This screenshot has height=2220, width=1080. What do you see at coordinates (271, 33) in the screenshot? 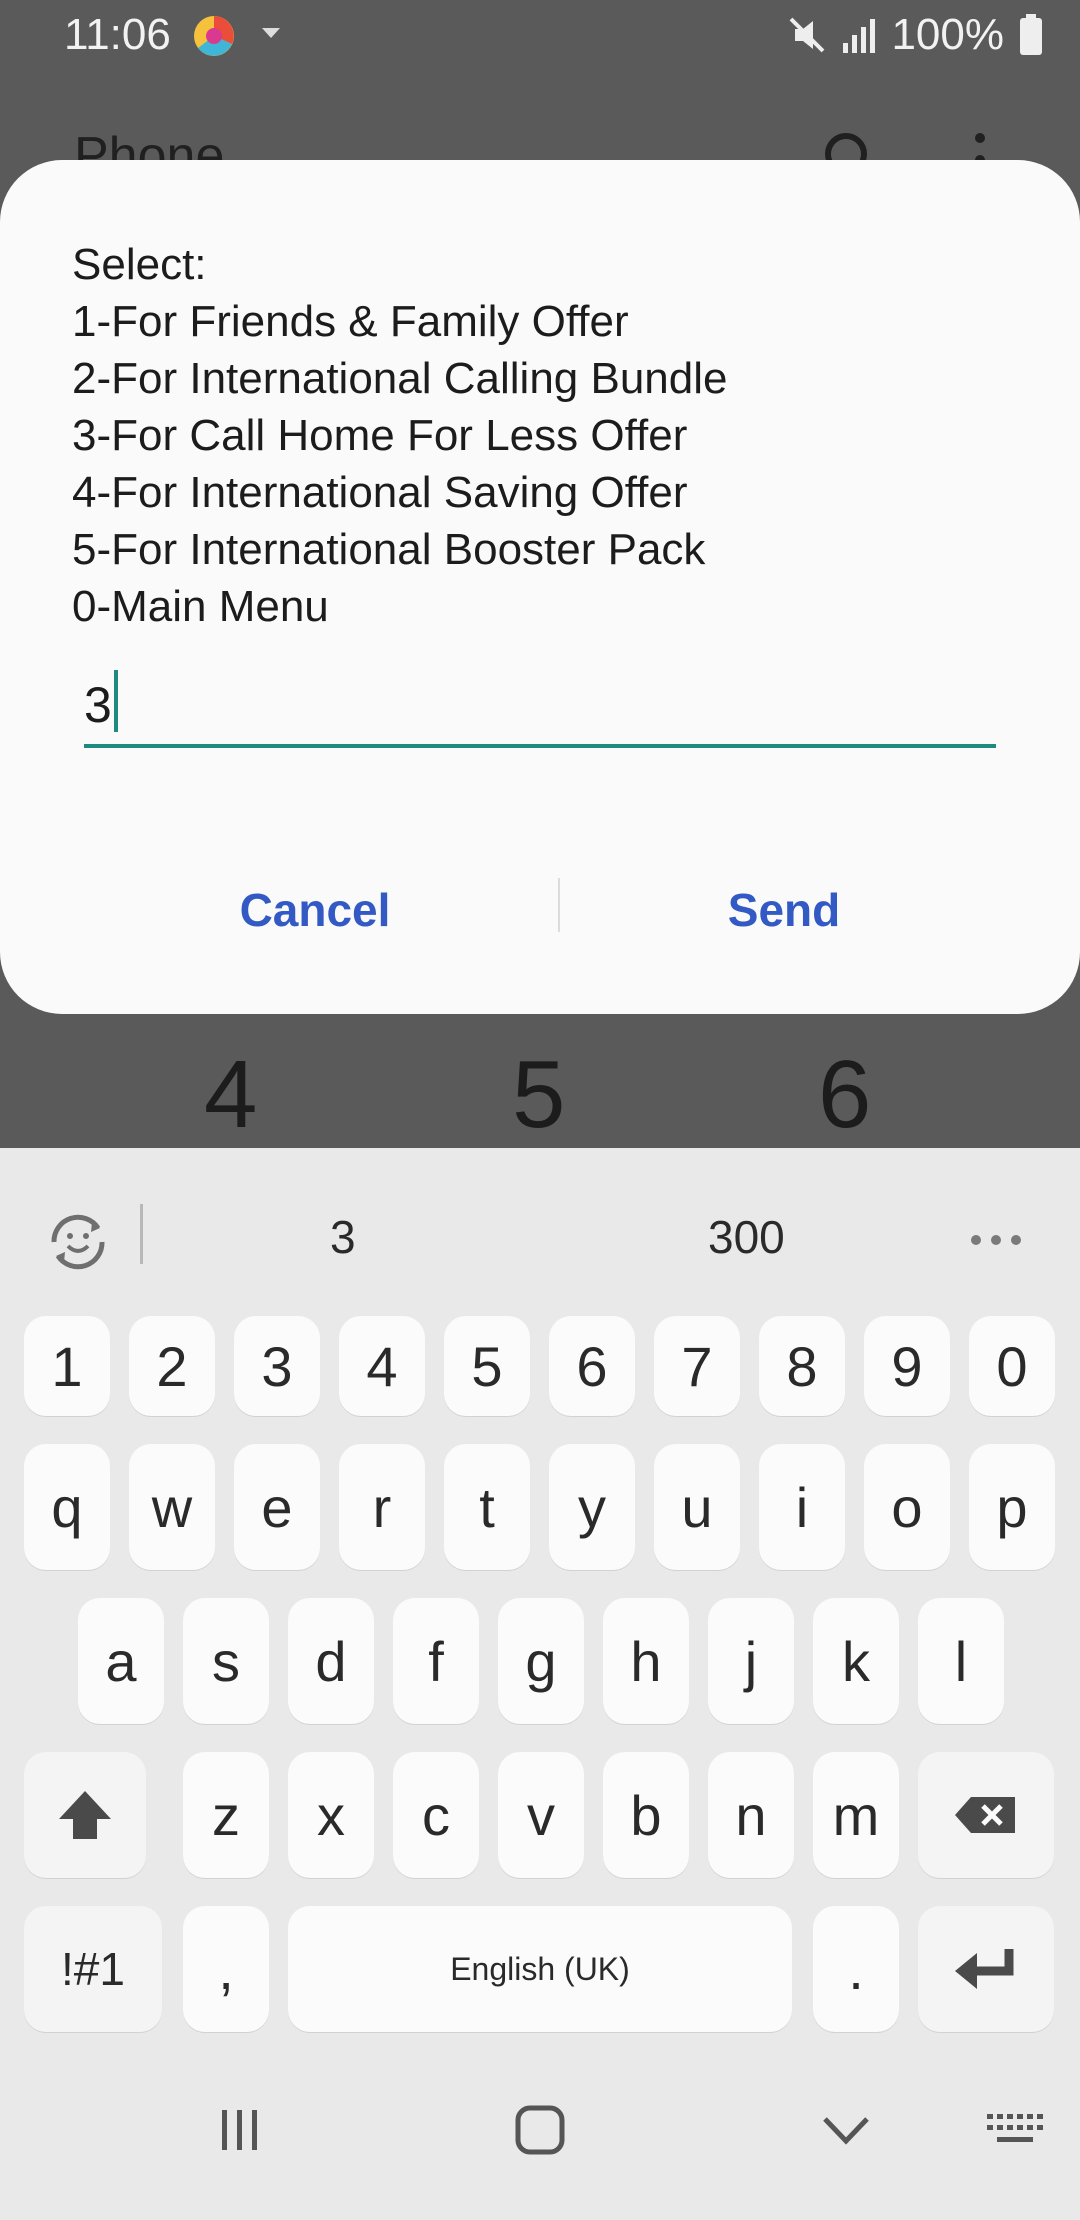
I see `dropdown-icon` at bounding box center [271, 33].